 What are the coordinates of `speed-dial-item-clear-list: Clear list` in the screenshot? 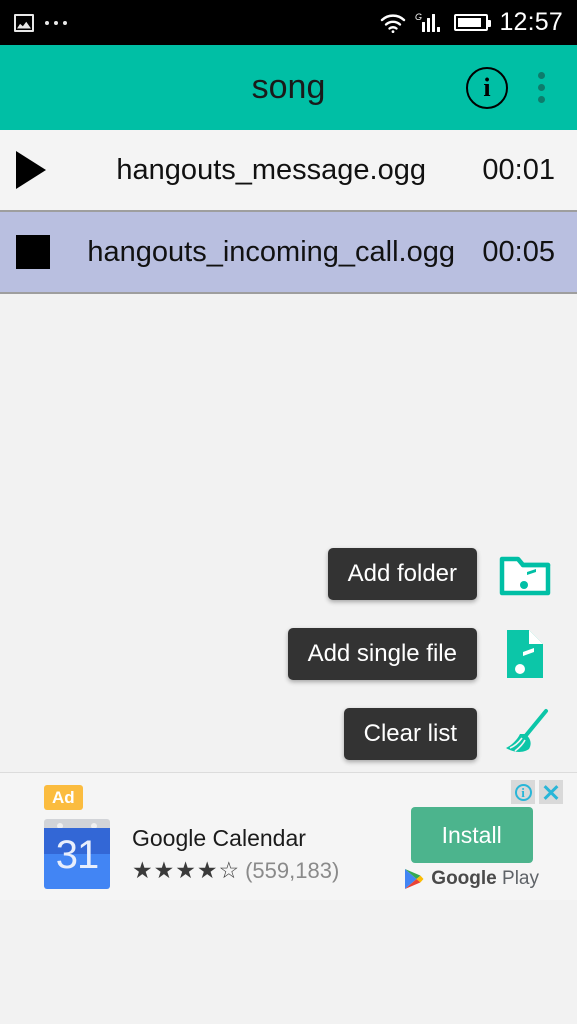 It's located at (448, 734).